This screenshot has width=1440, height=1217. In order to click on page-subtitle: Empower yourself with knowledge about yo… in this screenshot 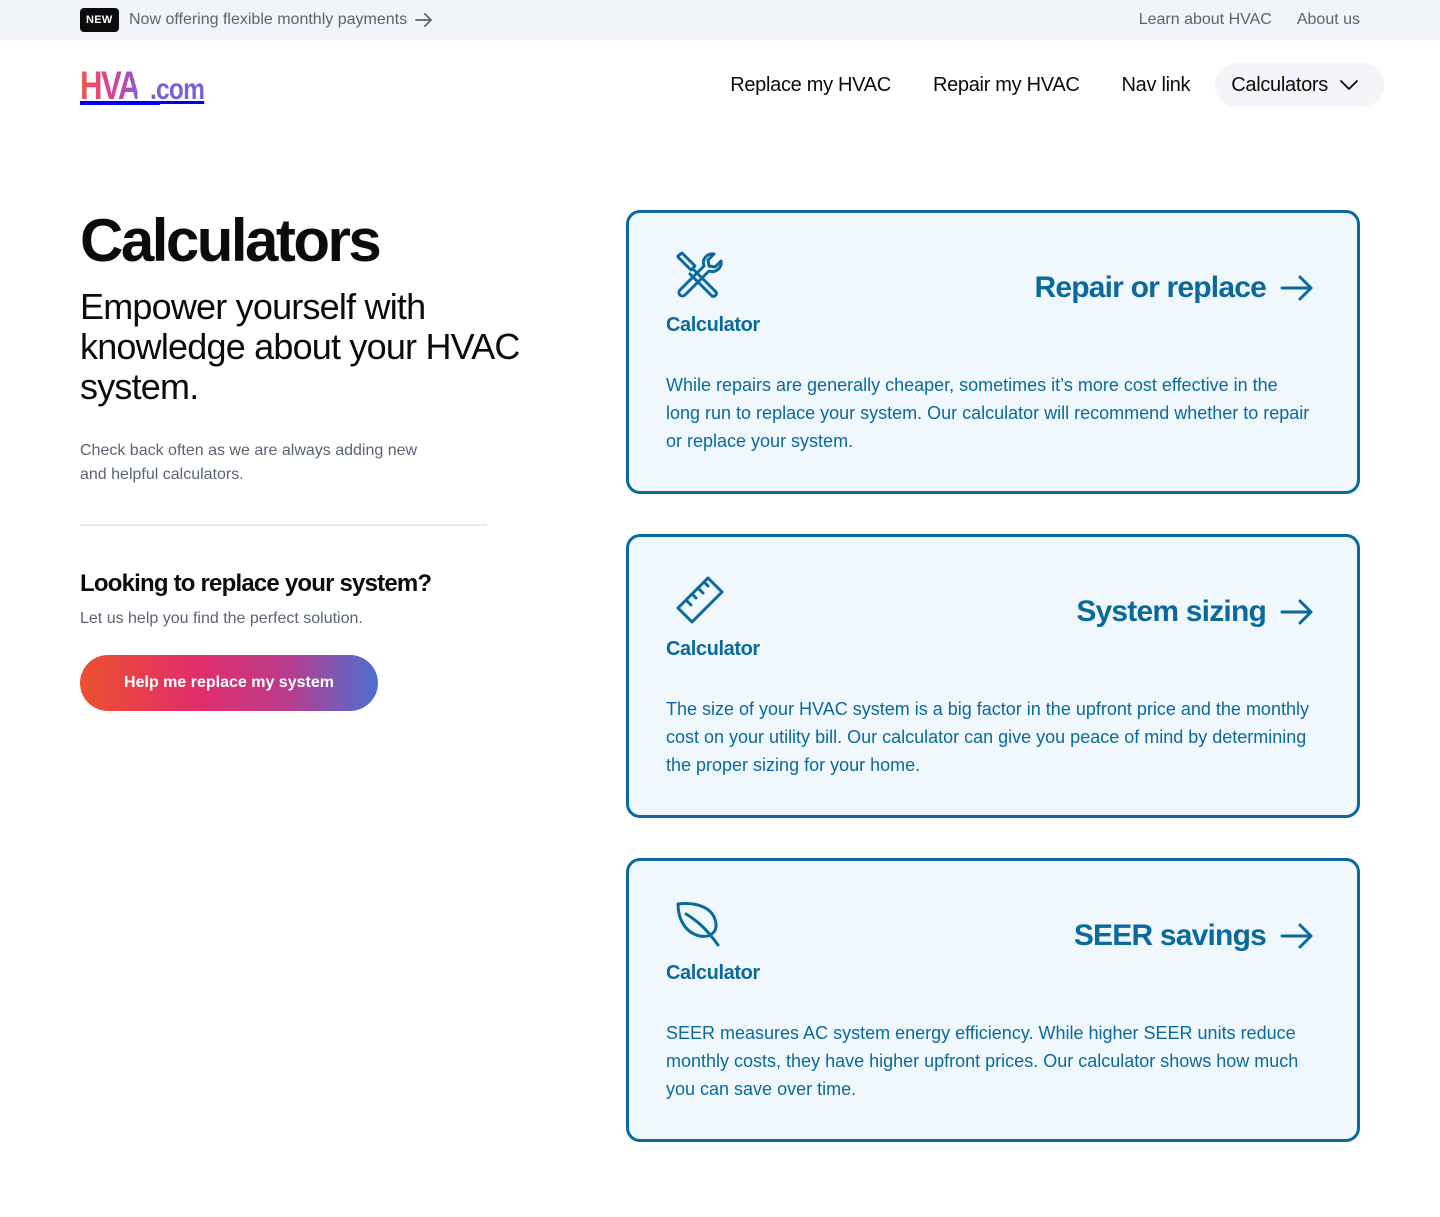, I will do `click(300, 346)`.